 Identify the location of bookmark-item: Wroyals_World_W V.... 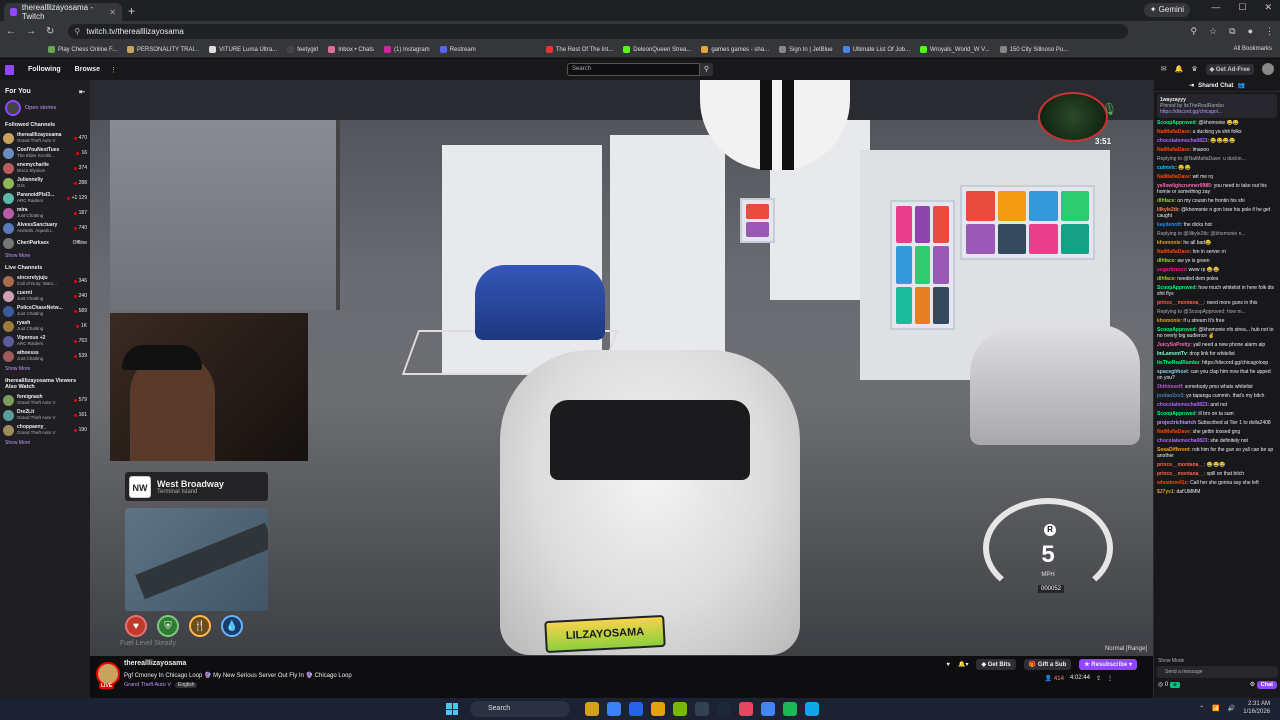
(955, 49).